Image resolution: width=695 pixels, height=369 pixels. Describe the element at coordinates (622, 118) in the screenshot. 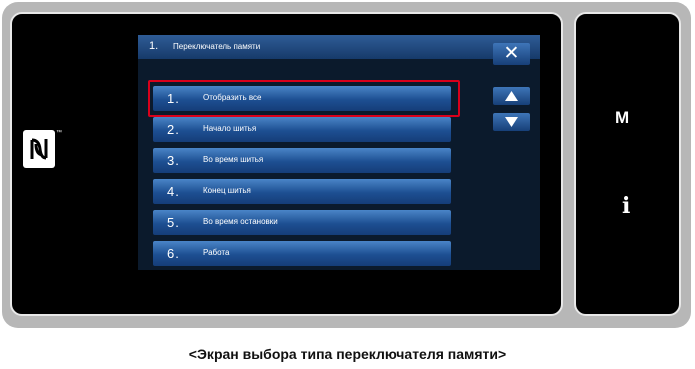

I see `m-button: M` at that location.